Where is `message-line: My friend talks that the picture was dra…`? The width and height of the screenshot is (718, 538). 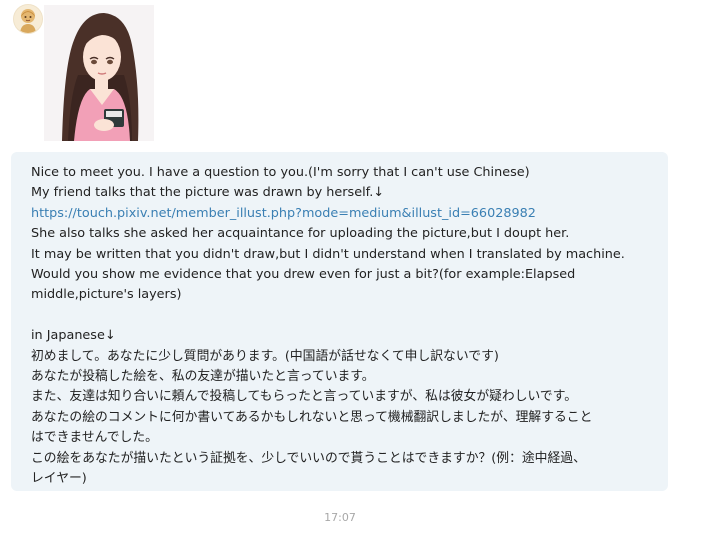 message-line: My friend talks that the picture was dra… is located at coordinates (208, 193).